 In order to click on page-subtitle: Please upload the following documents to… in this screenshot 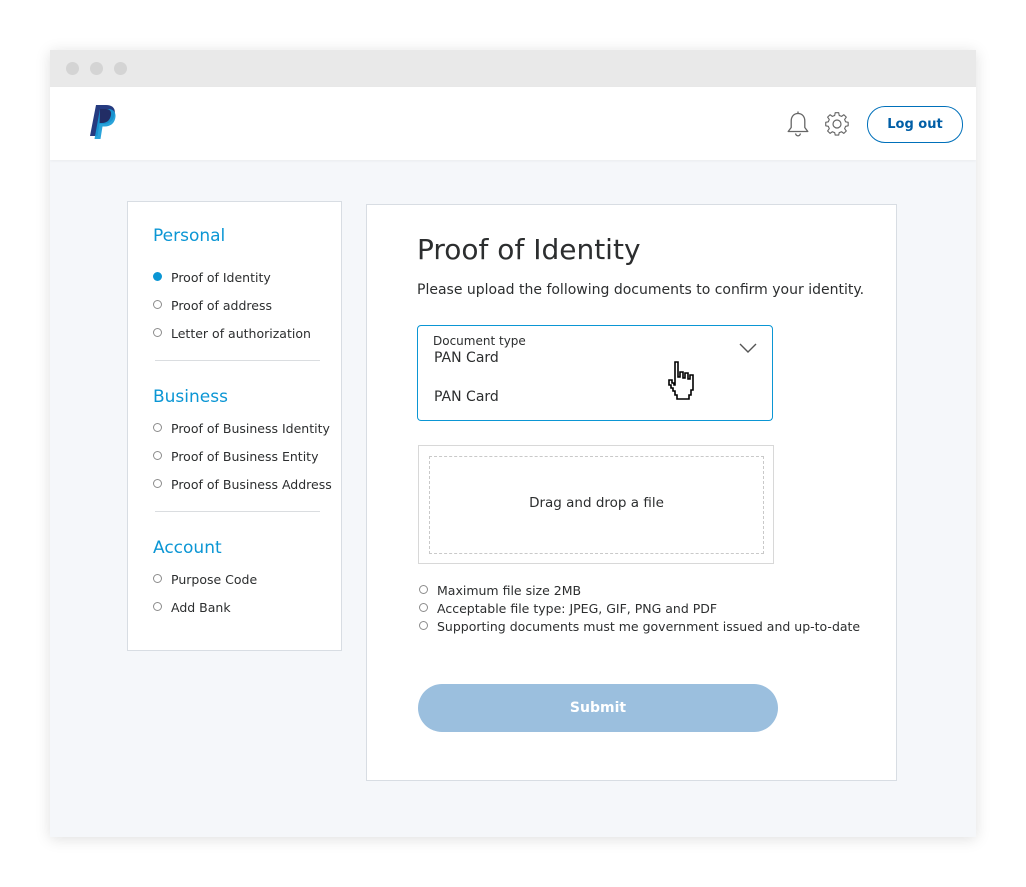, I will do `click(641, 290)`.